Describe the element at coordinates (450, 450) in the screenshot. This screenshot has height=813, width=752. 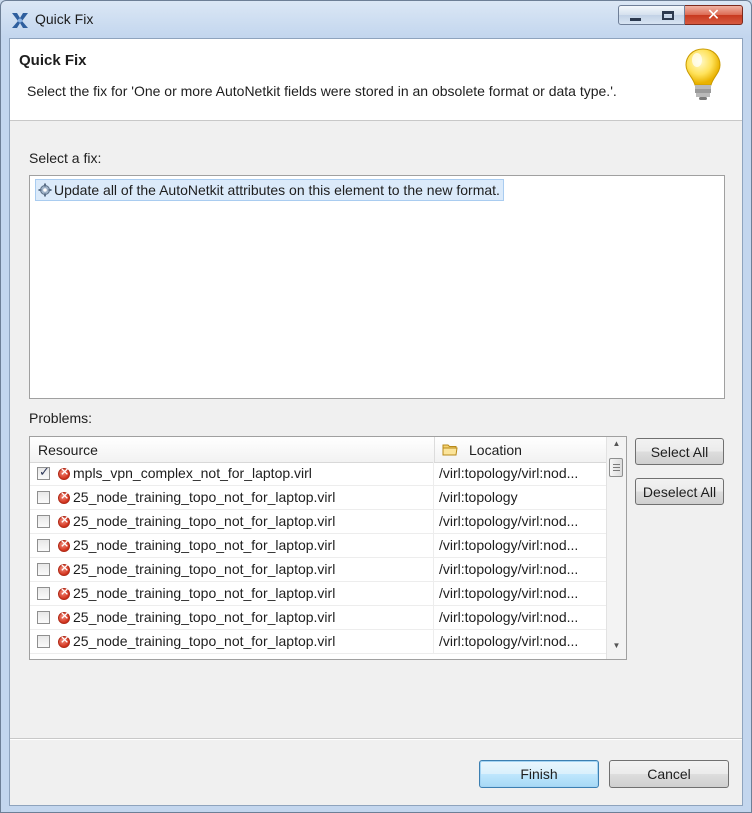
I see `folder-icon` at that location.